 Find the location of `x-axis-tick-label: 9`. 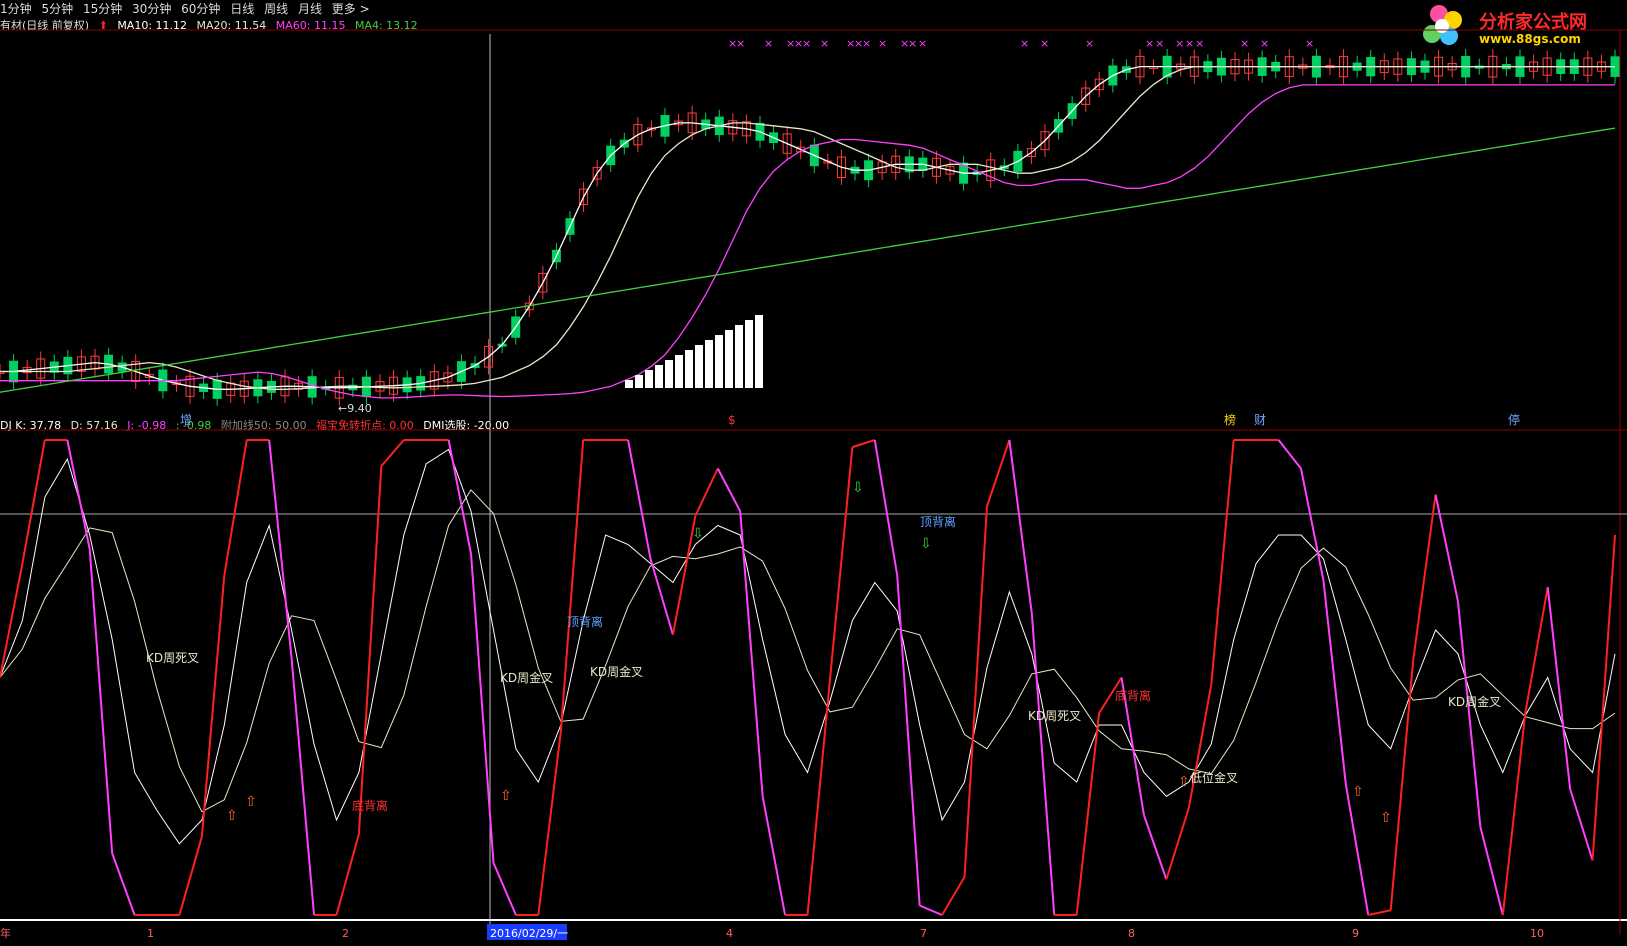

x-axis-tick-label: 9 is located at coordinates (1355, 933).